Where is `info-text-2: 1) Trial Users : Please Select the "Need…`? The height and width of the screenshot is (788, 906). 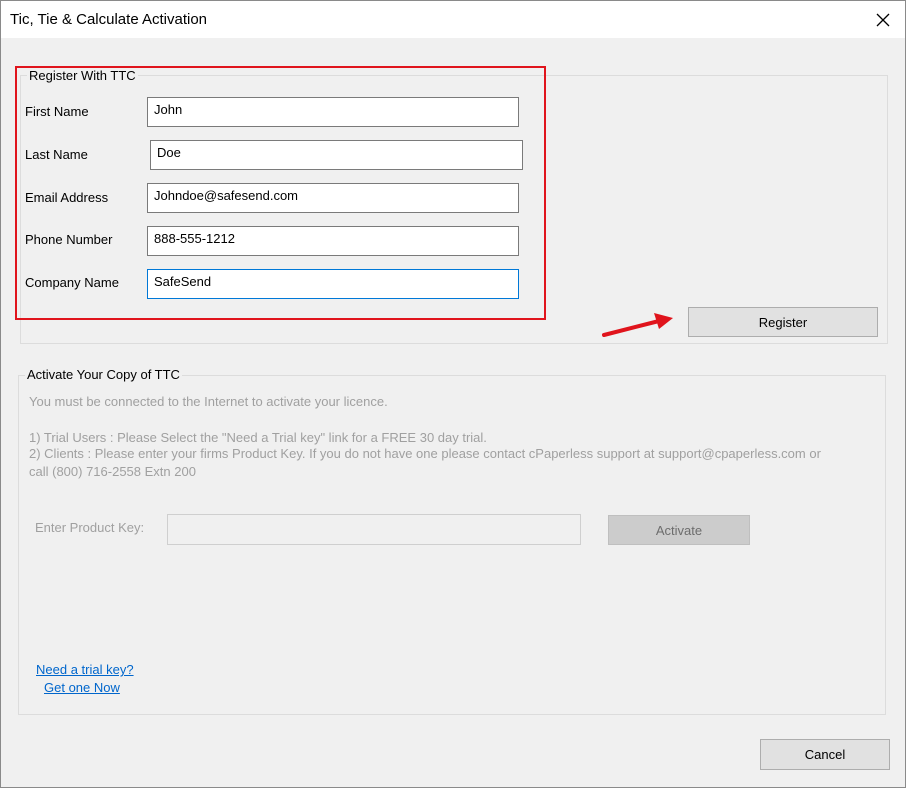
info-text-2: 1) Trial Users : Please Select the "Need… is located at coordinates (258, 437).